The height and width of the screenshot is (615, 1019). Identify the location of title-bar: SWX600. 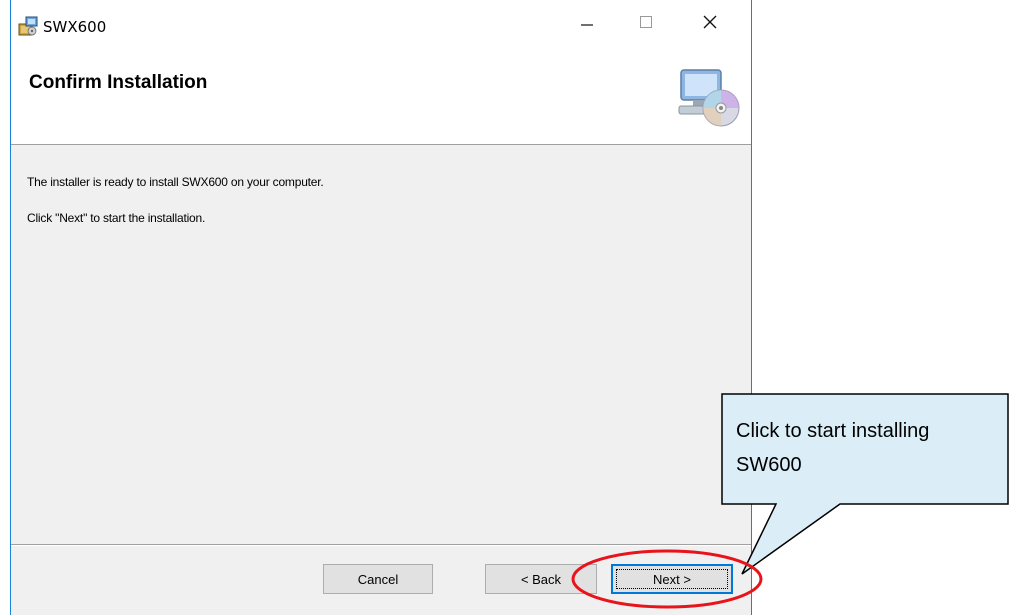
(381, 24).